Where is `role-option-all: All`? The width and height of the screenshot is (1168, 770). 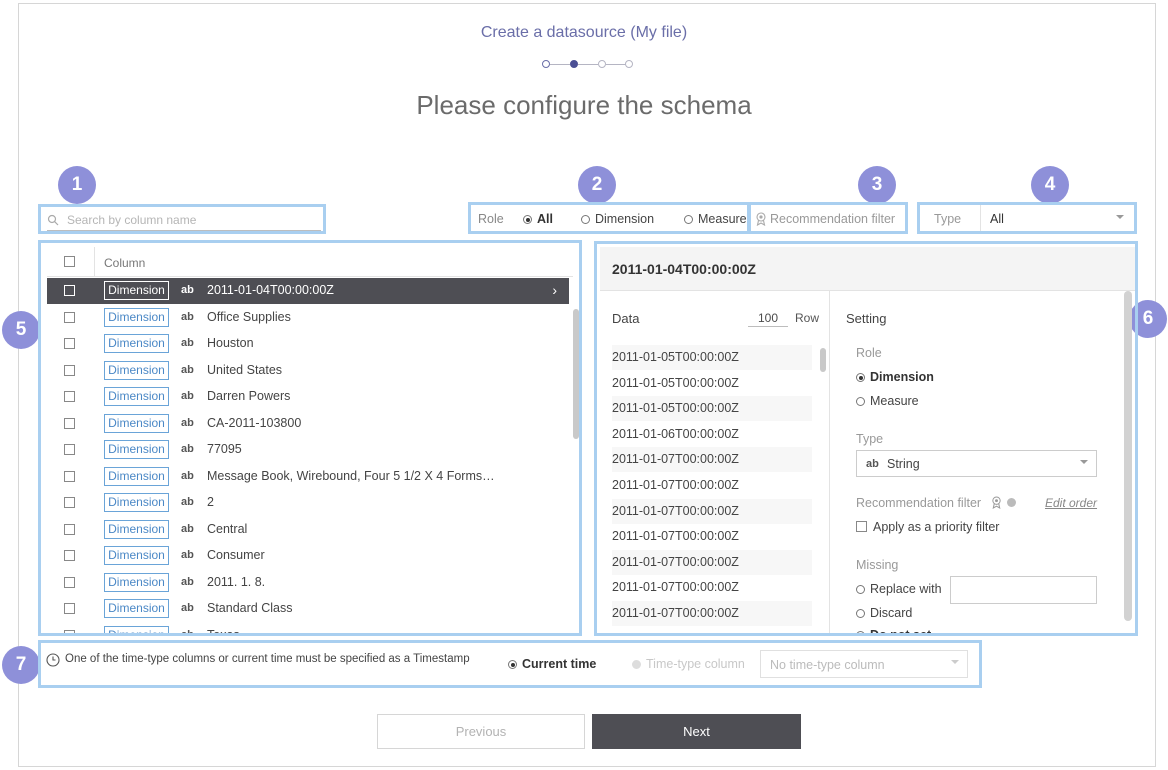 role-option-all: All is located at coordinates (538, 219).